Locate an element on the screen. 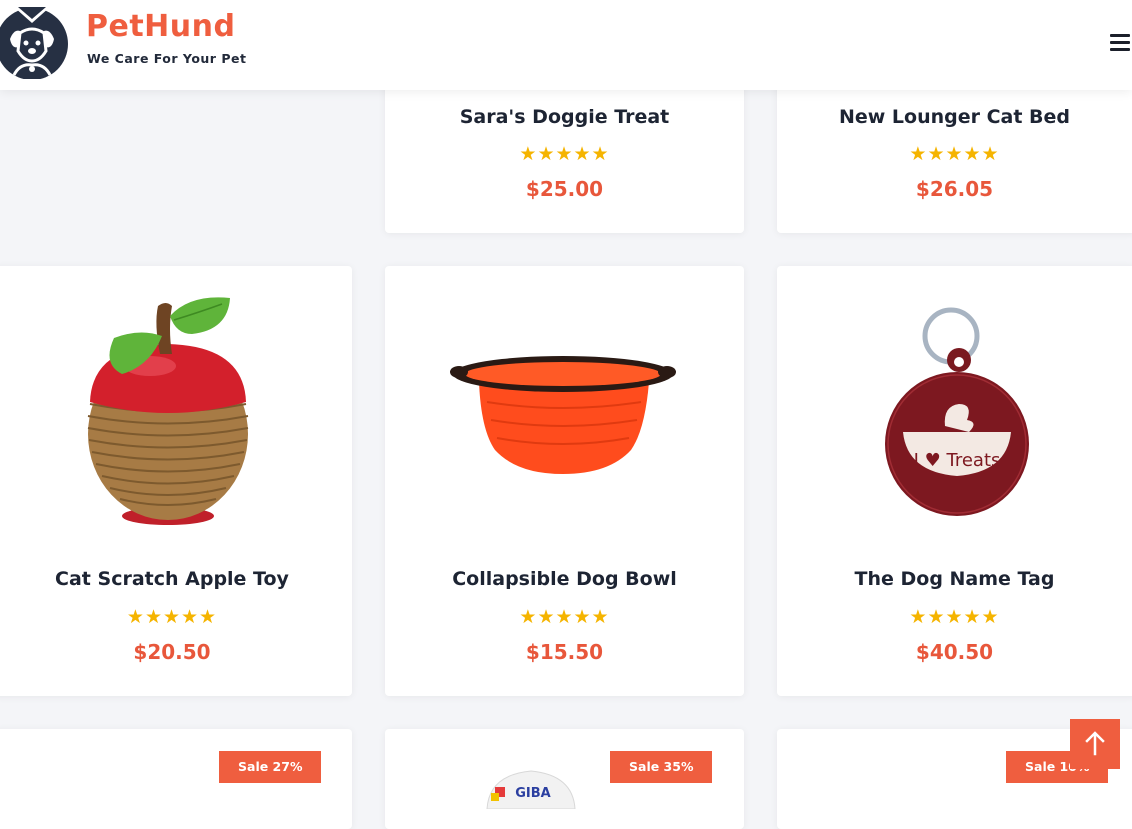 This screenshot has width=1132, height=829. arrow-up-icon is located at coordinates (1095, 743).